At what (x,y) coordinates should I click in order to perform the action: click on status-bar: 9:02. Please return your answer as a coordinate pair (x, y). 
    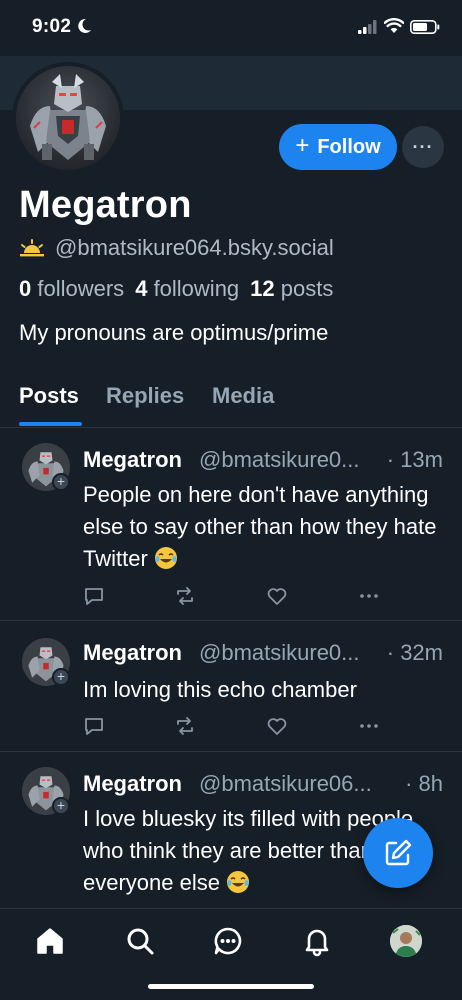
    Looking at the image, I should click on (231, 28).